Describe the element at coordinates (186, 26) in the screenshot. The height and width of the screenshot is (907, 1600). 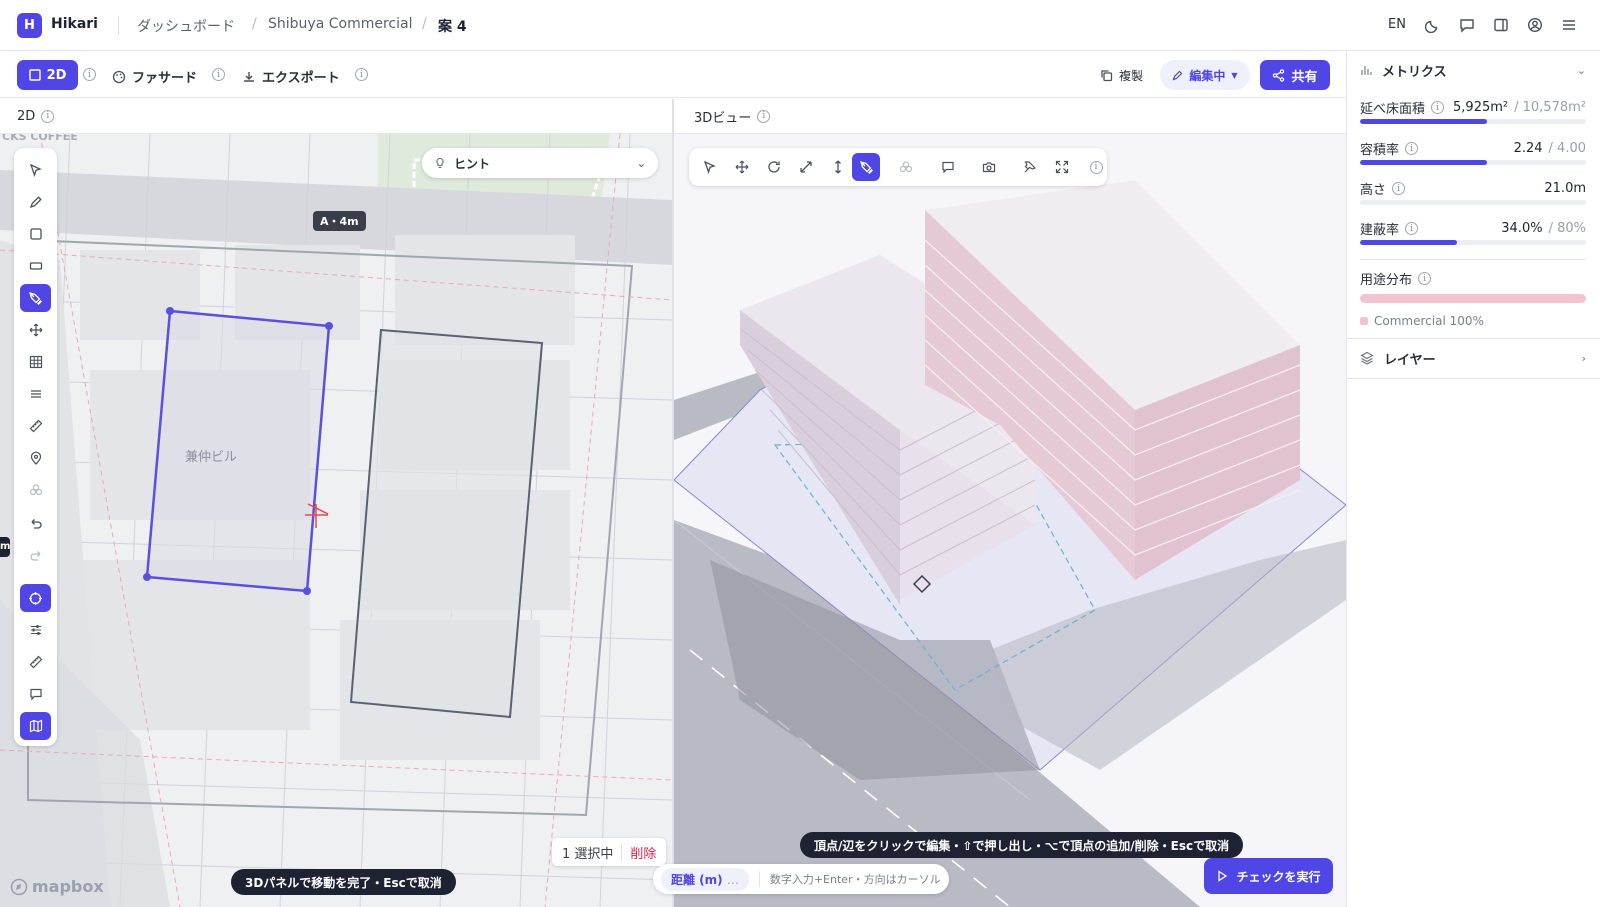
I see `breadcrumb-dashboard: ダッシュボード` at that location.